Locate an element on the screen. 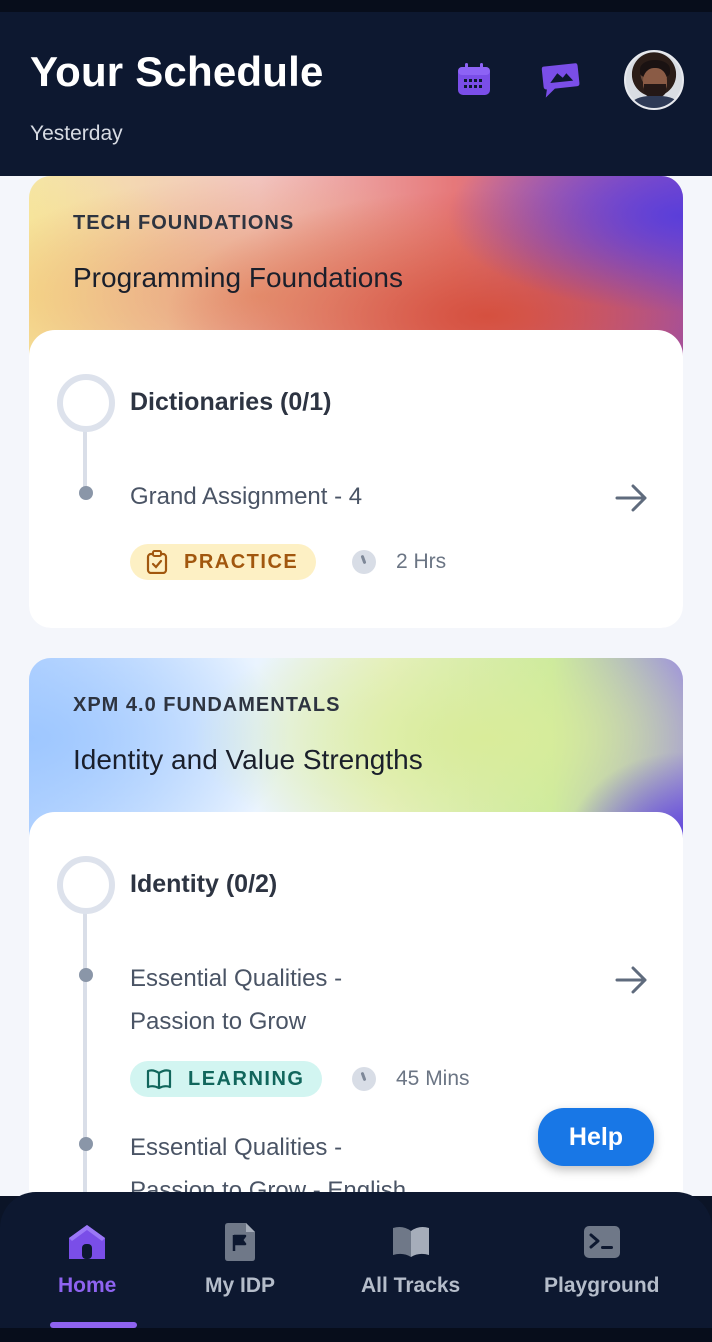 This screenshot has height=1342, width=712. help-button: Help is located at coordinates (596, 1137).